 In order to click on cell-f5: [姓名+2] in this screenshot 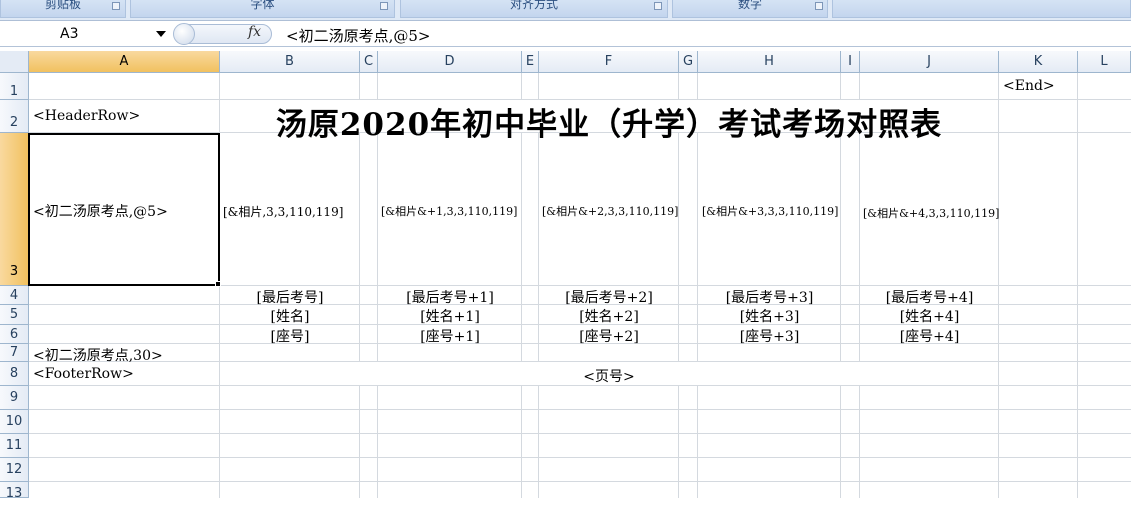, I will do `click(609, 316)`.